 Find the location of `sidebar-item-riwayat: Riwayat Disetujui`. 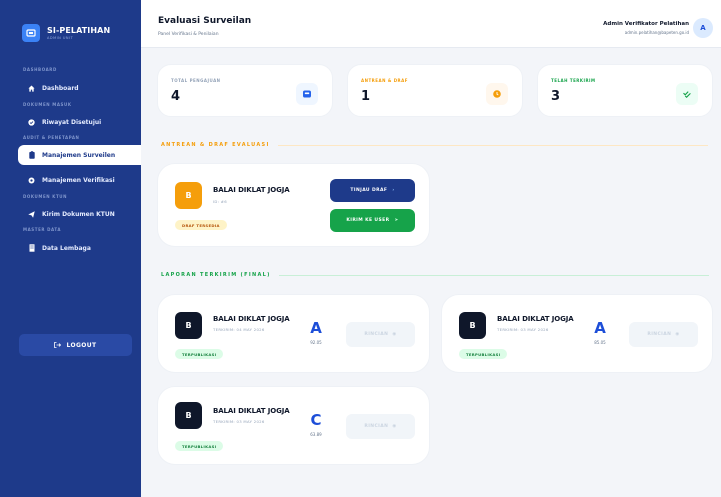

sidebar-item-riwayat: Riwayat Disetujui is located at coordinates (79, 122).